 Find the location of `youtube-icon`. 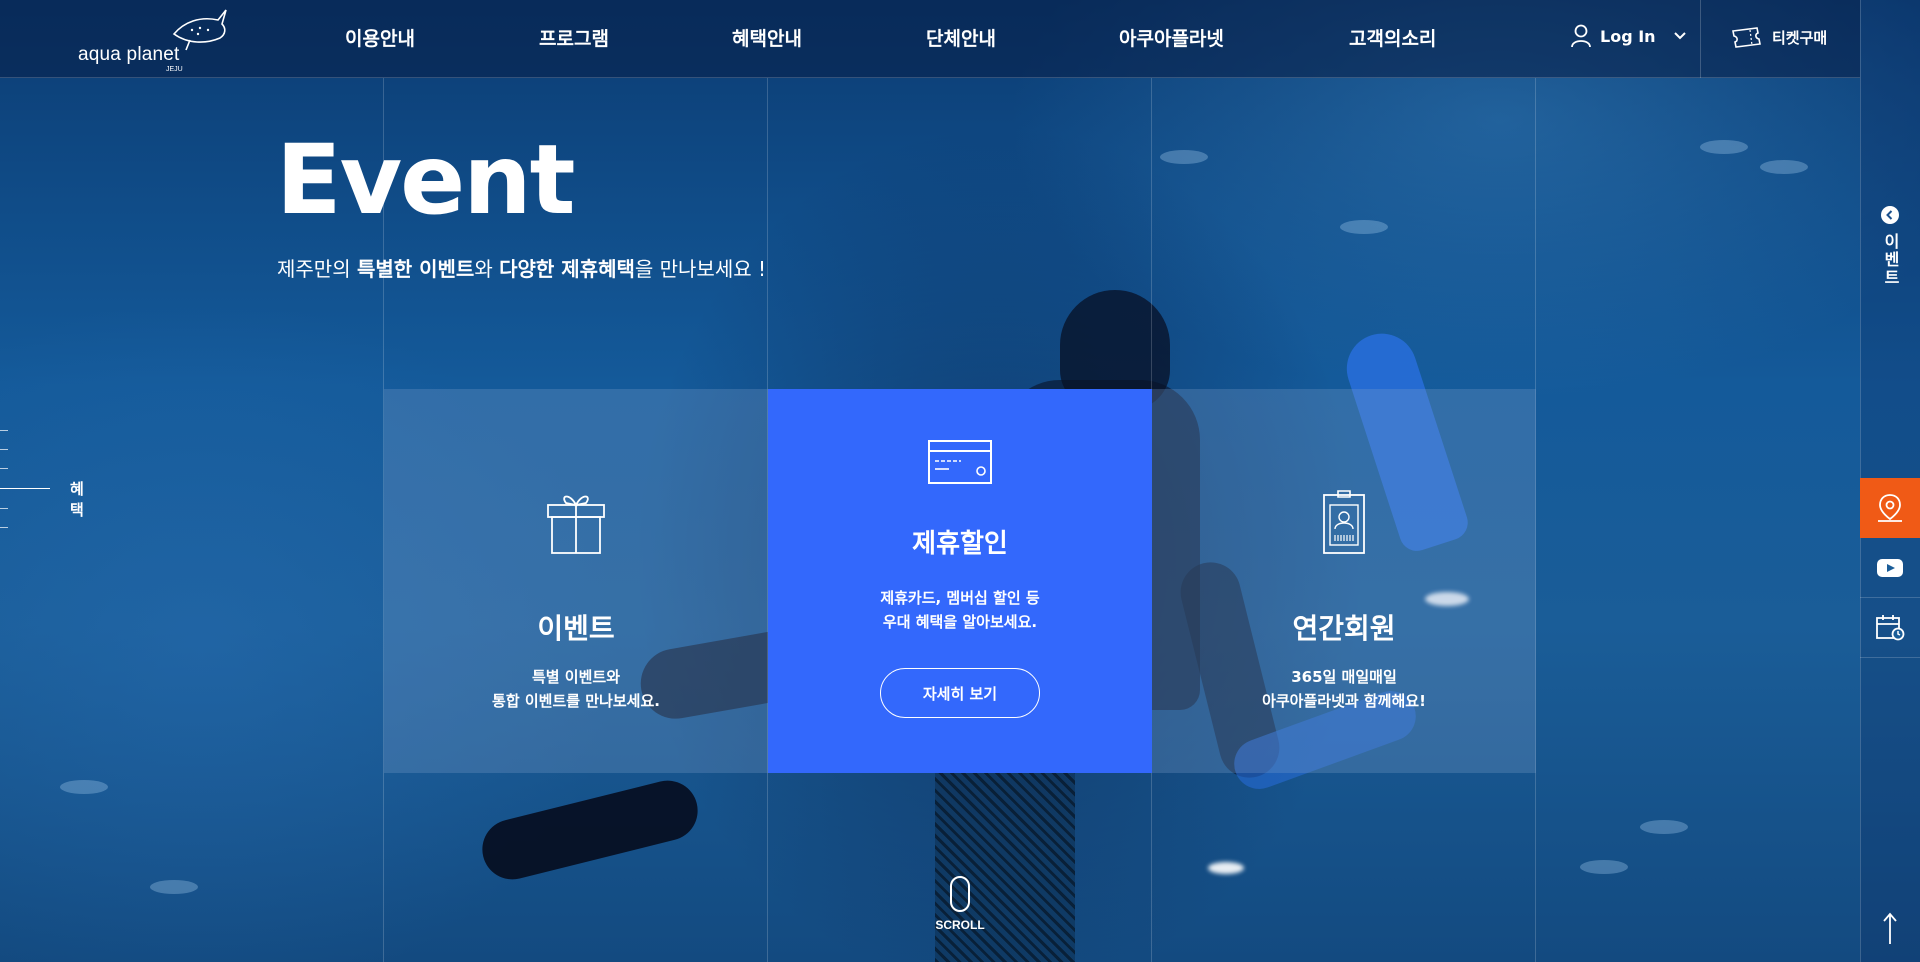

youtube-icon is located at coordinates (1890, 567).